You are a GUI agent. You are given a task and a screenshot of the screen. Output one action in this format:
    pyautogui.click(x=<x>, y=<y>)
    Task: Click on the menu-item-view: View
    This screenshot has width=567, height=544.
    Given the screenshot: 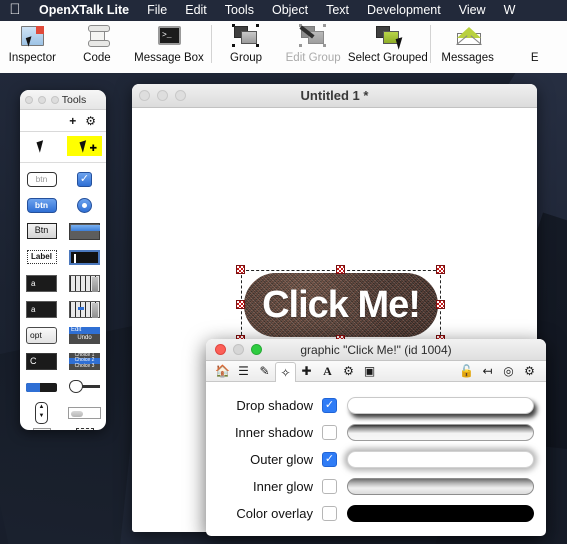 What is the action you would take?
    pyautogui.click(x=472, y=10)
    